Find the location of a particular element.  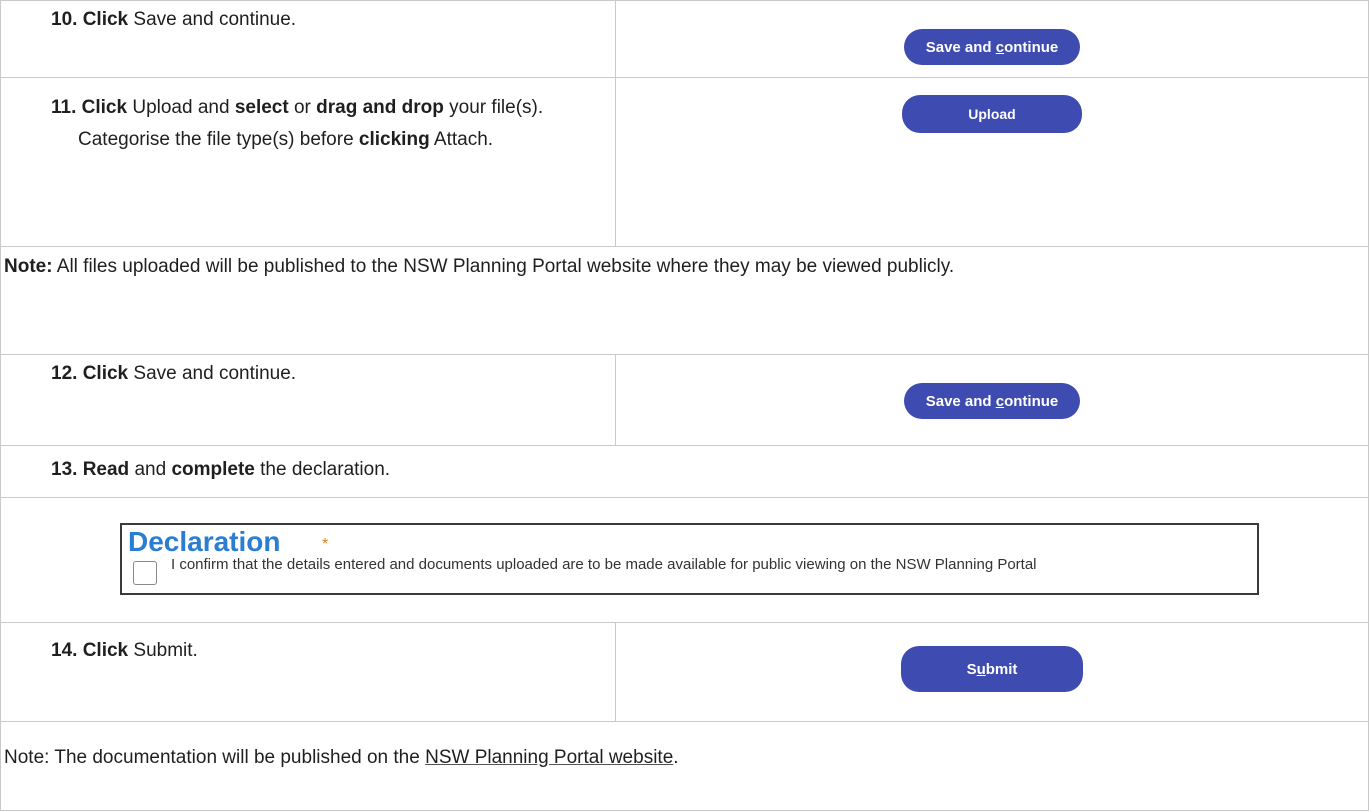

step-number: 12. is located at coordinates (64, 373).